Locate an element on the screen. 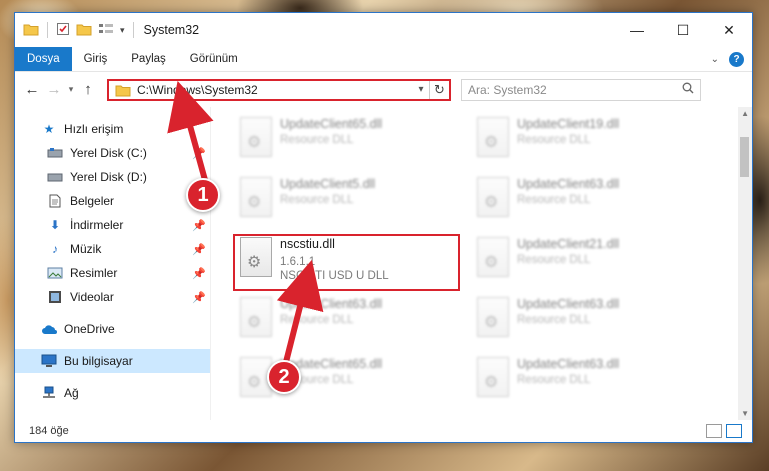  minimize-button: — is located at coordinates (637, 30).